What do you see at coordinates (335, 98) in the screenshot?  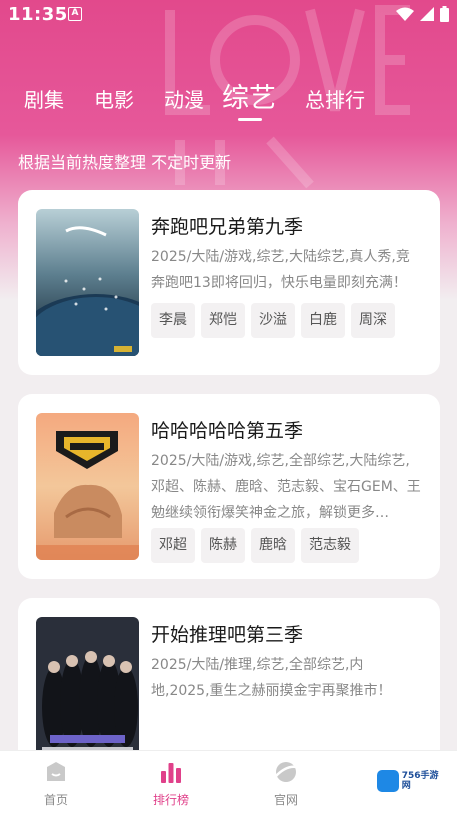 I see `tab-overall-ranking: 总排行` at bounding box center [335, 98].